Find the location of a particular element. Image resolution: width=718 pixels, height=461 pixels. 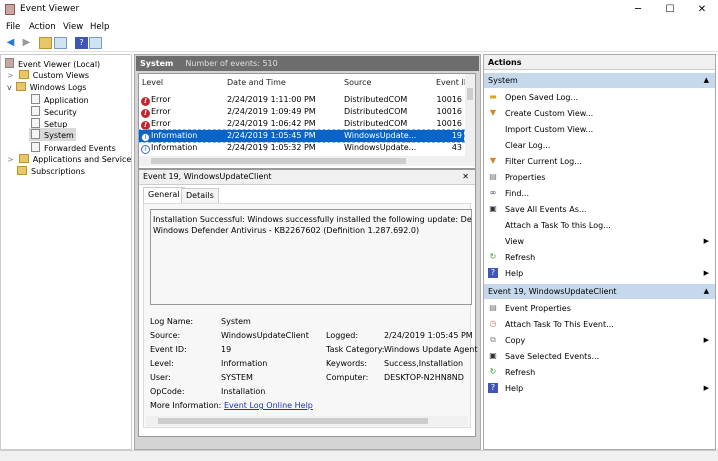

computer-value: DESKTOP-N2HN8ND is located at coordinates (424, 377).